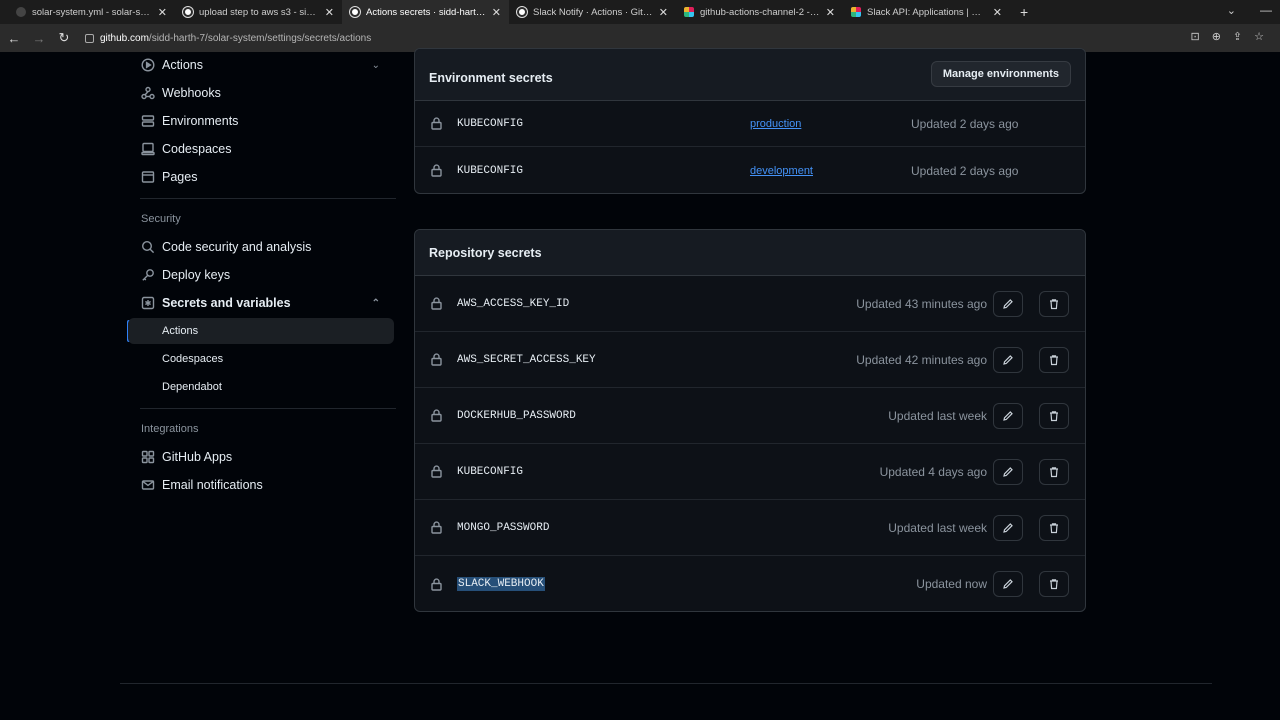 The image size is (1280, 720). What do you see at coordinates (933, 471) in the screenshot?
I see `updated-text: Updated 4 days ago` at bounding box center [933, 471].